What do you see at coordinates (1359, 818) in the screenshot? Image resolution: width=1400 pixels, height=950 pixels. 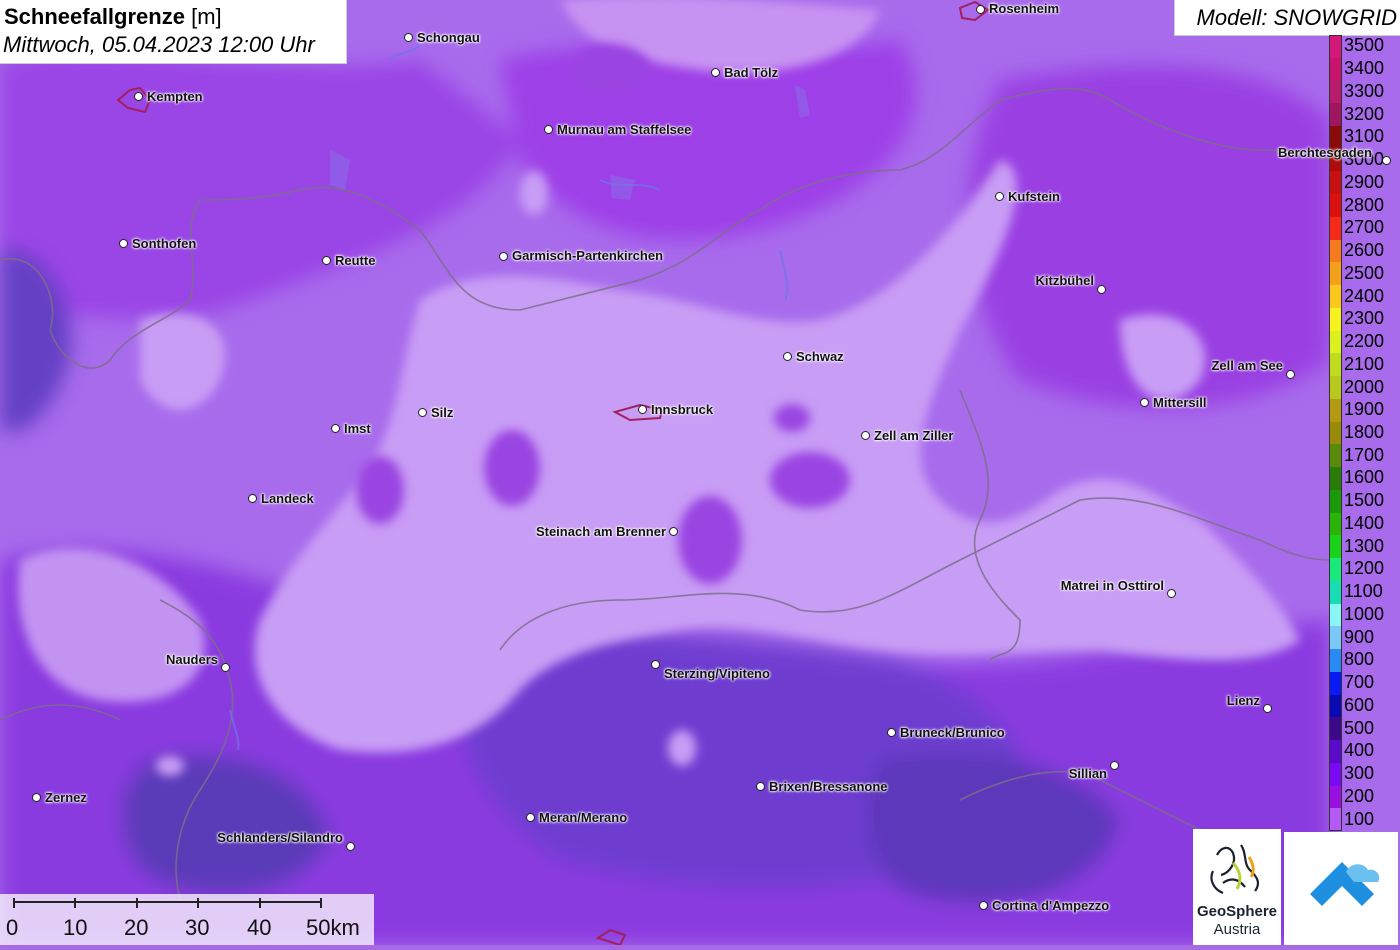 I see `legend-label: 100` at bounding box center [1359, 818].